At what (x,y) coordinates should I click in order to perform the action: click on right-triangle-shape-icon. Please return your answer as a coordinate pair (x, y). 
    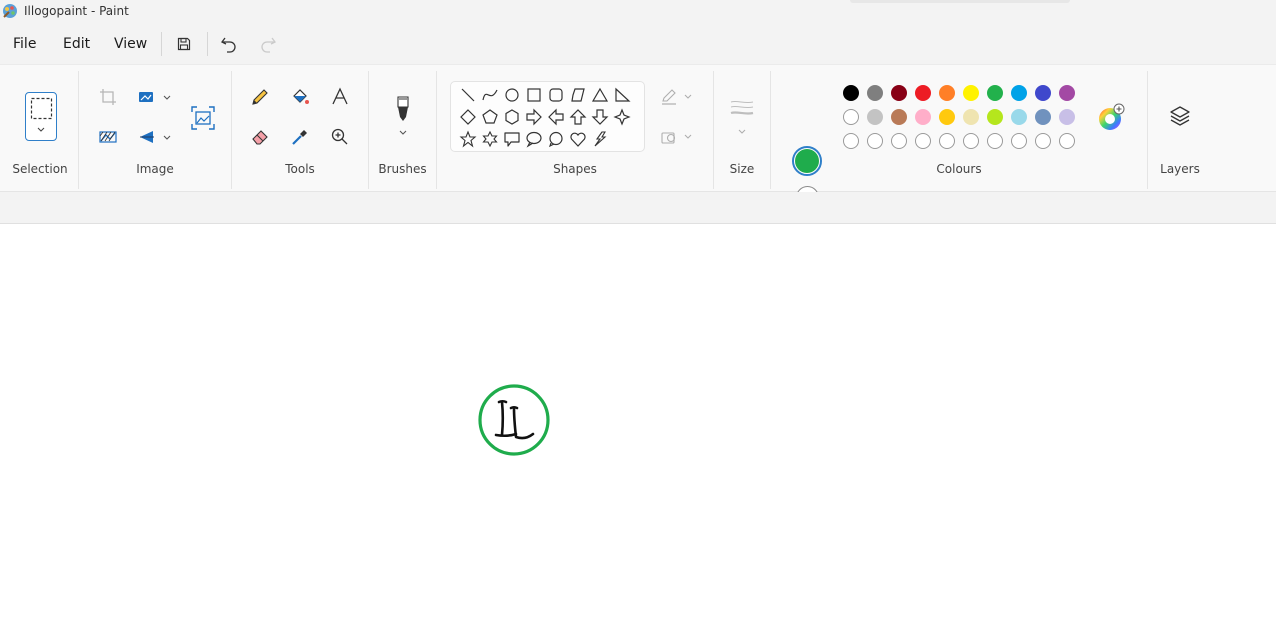
    Looking at the image, I should click on (622, 95).